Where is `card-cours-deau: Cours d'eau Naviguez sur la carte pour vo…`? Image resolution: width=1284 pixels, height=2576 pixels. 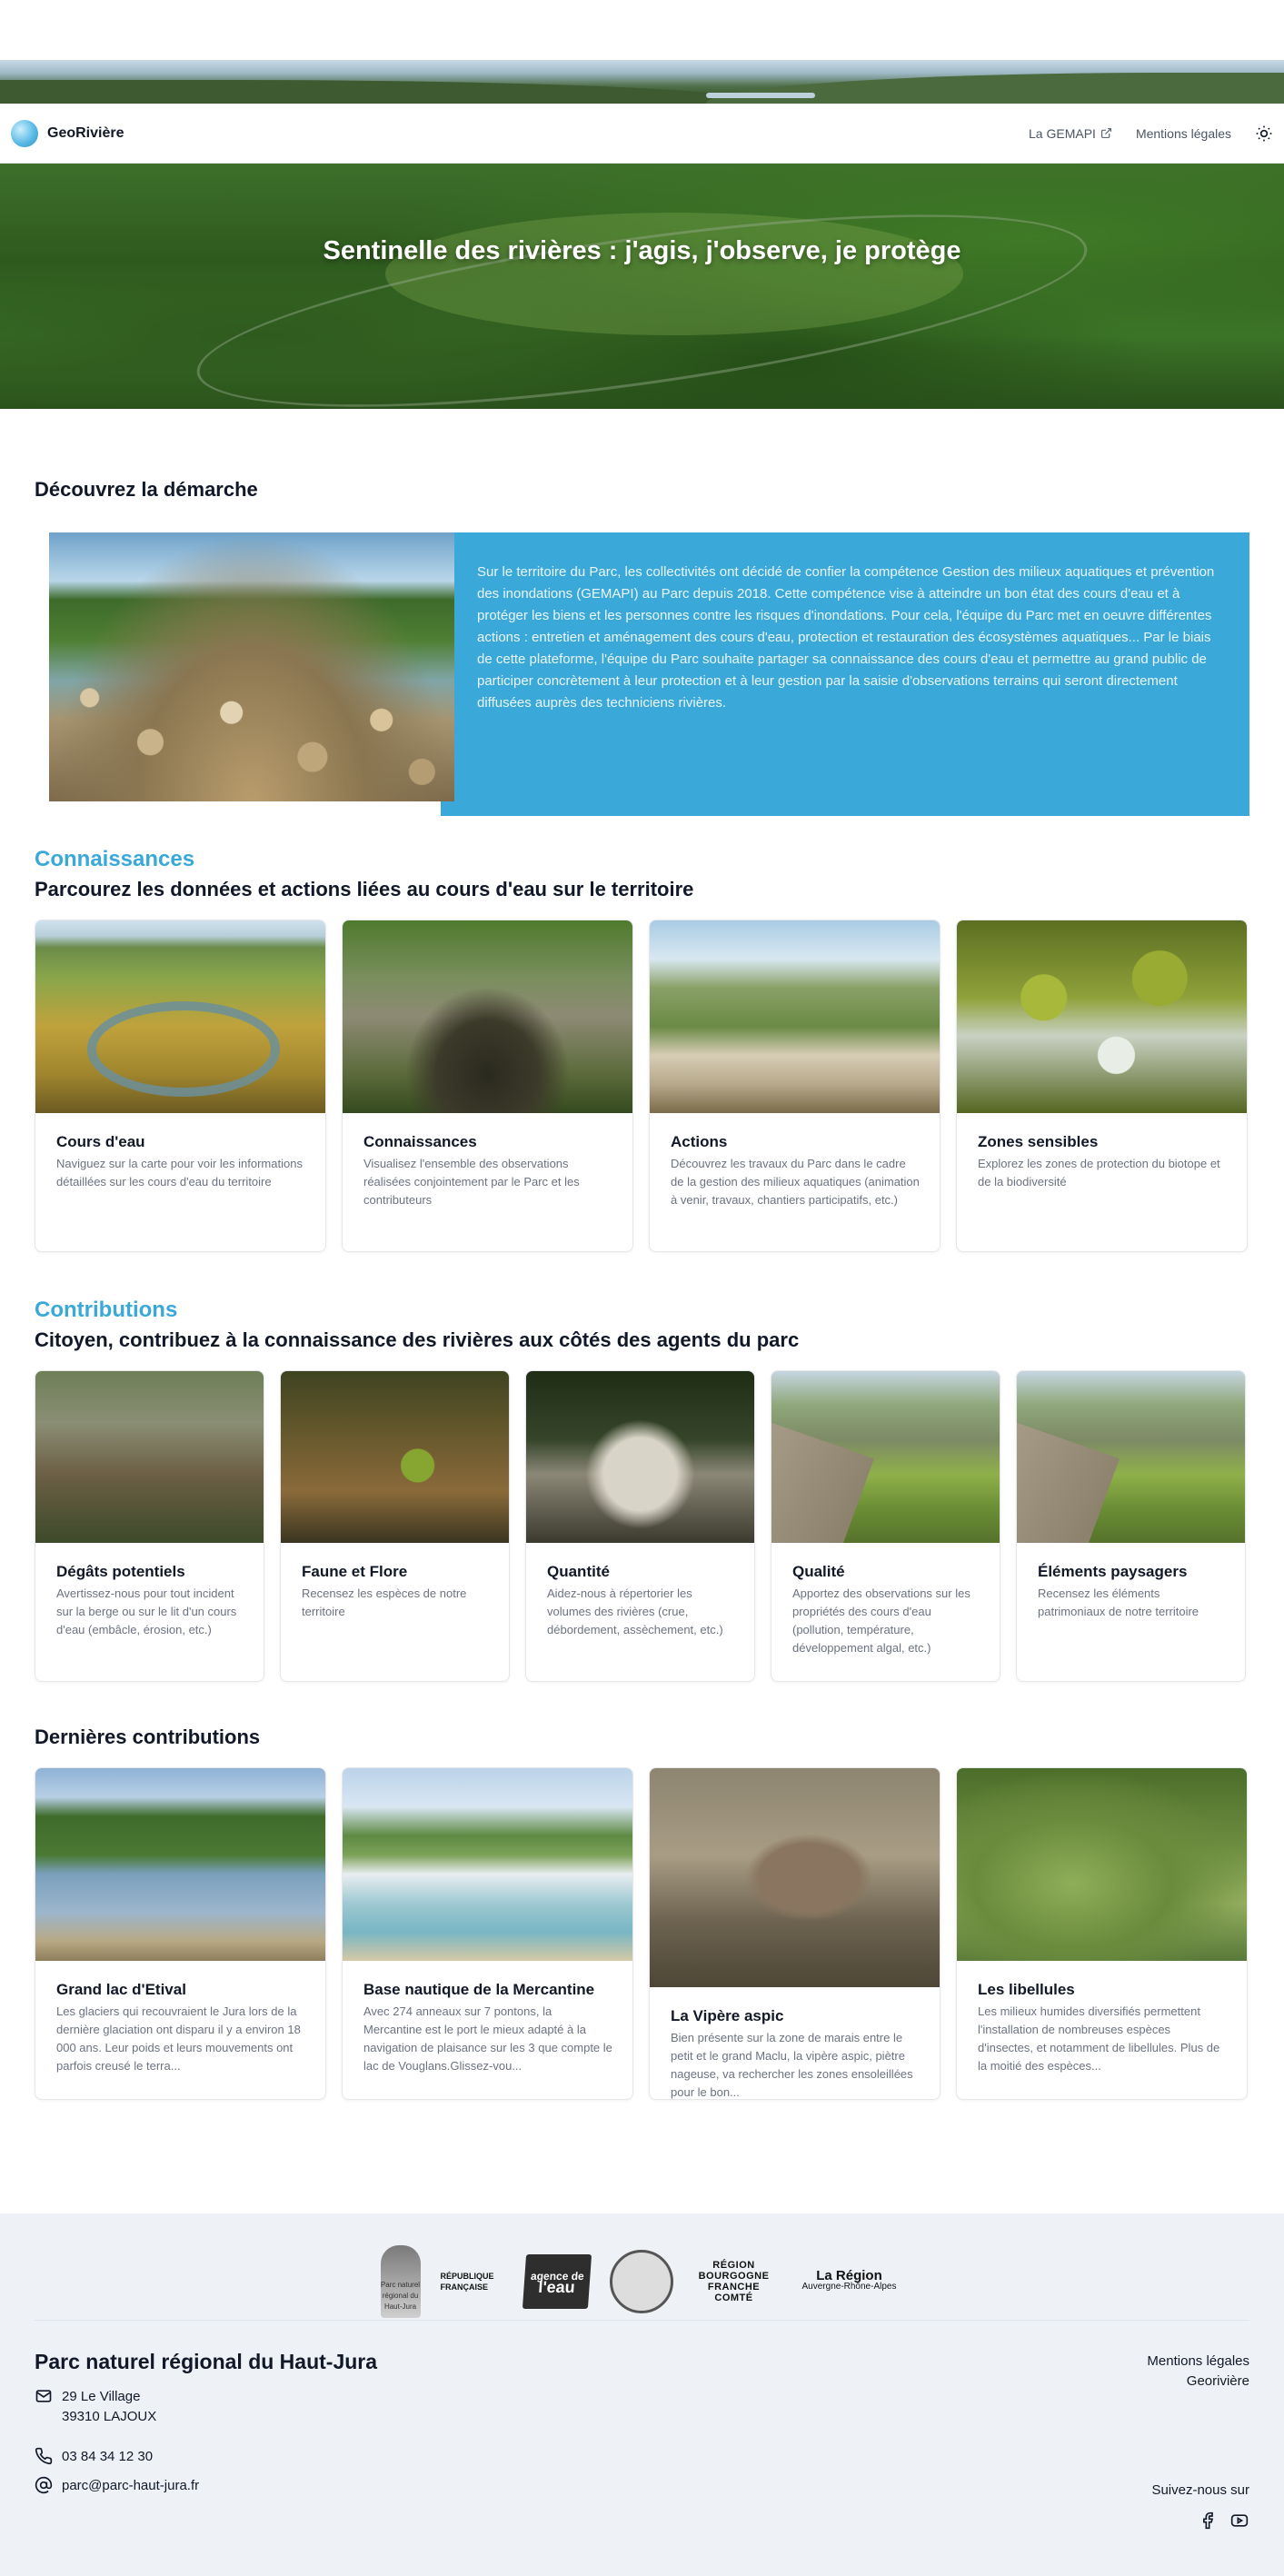
card-cours-deau: Cours d'eau Naviguez sur la carte pour vo… is located at coordinates (180, 1086).